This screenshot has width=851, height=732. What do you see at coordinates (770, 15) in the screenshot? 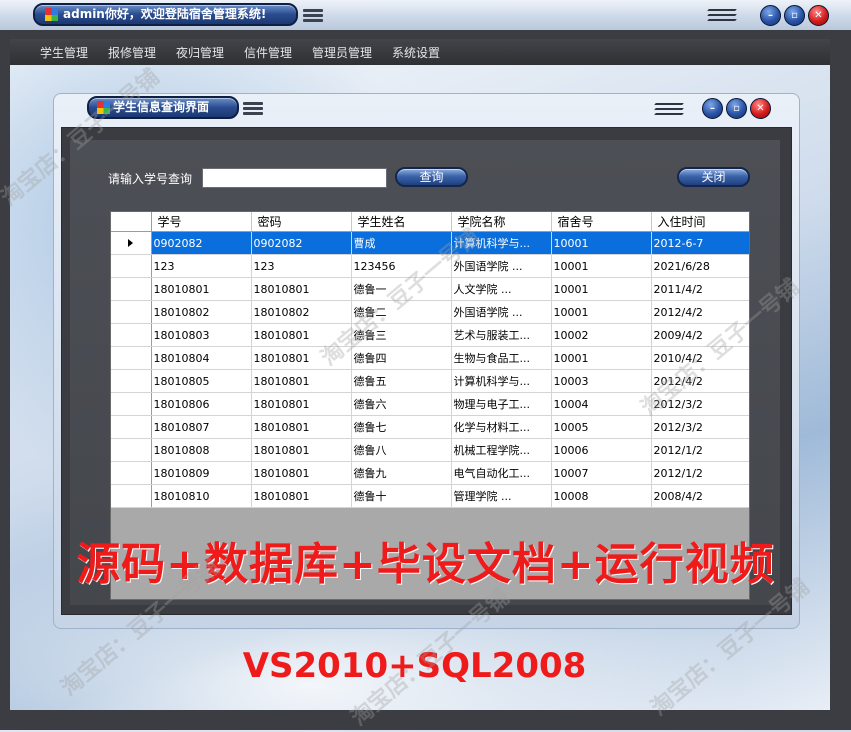
I see `minimize-icon: –` at bounding box center [770, 15].